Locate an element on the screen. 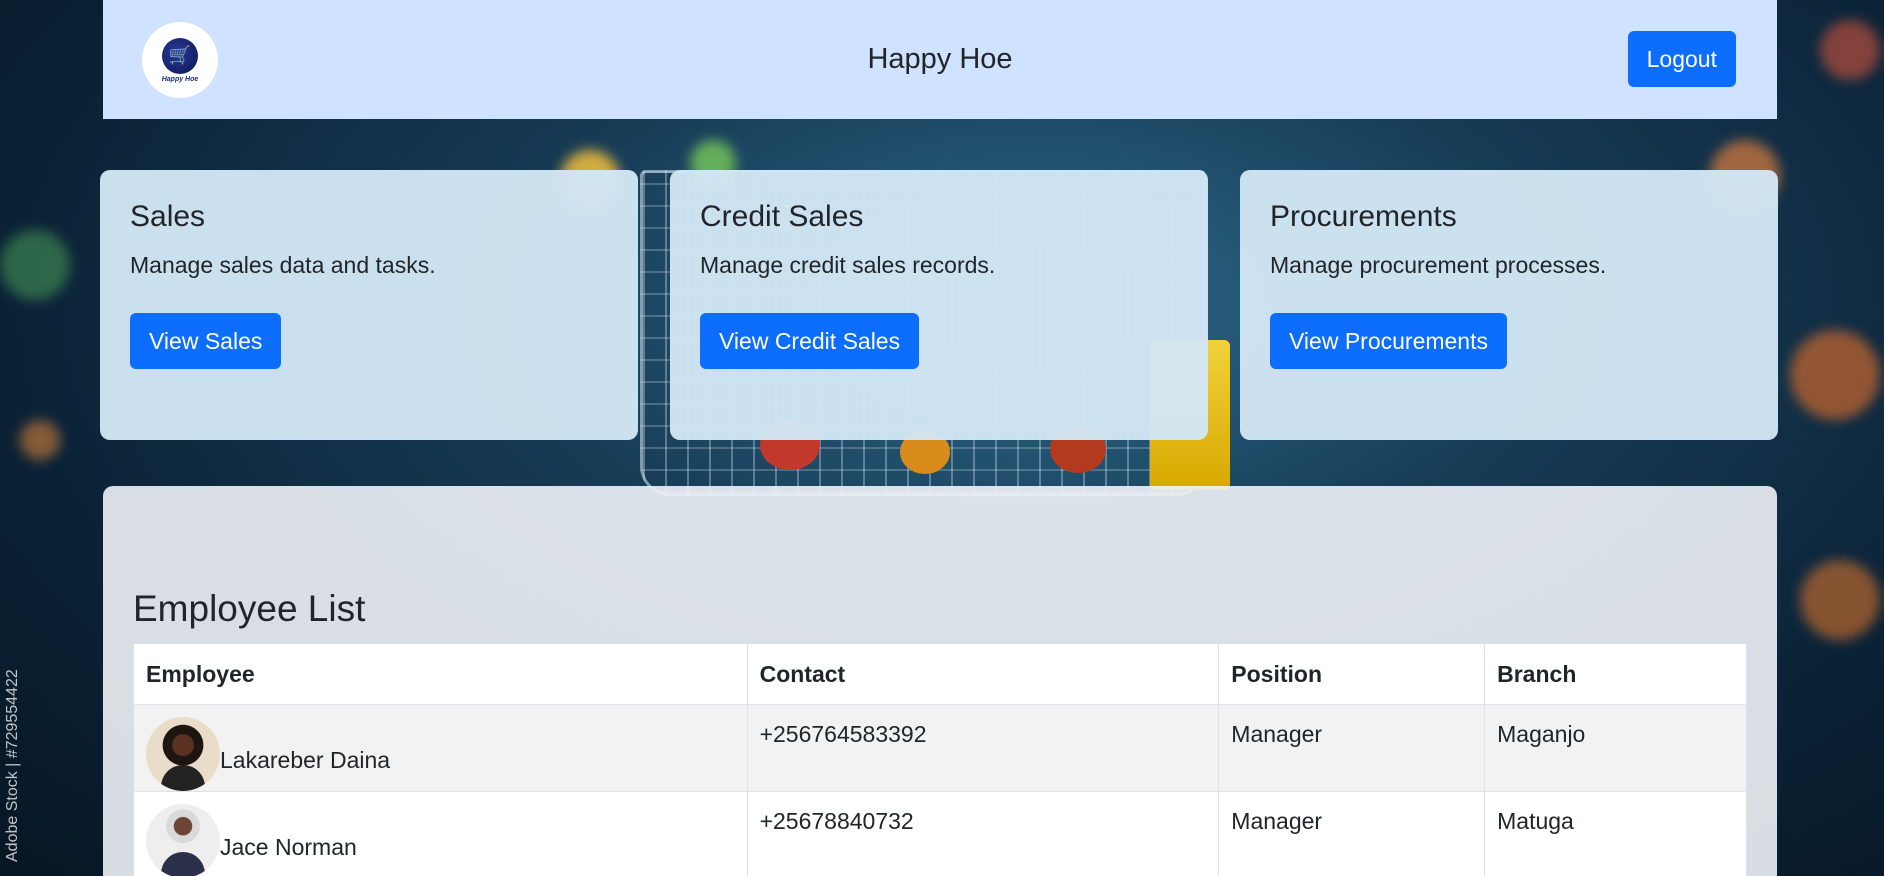 The image size is (1884, 876). logo-text: Happy Hoe is located at coordinates (180, 79).